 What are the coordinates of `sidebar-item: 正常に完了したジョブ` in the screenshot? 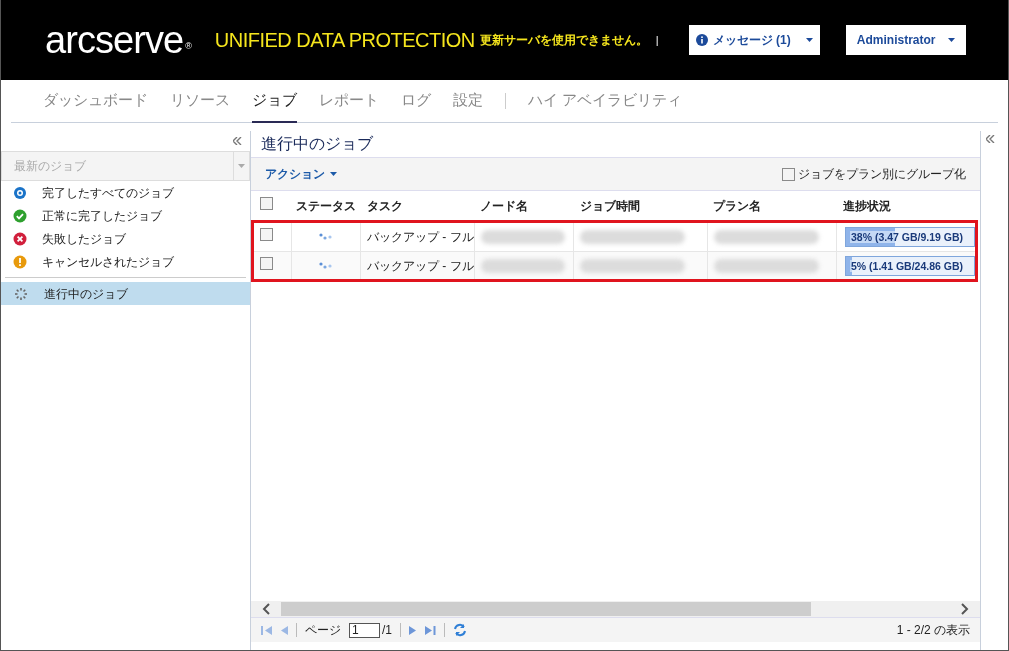 It's located at (125, 215).